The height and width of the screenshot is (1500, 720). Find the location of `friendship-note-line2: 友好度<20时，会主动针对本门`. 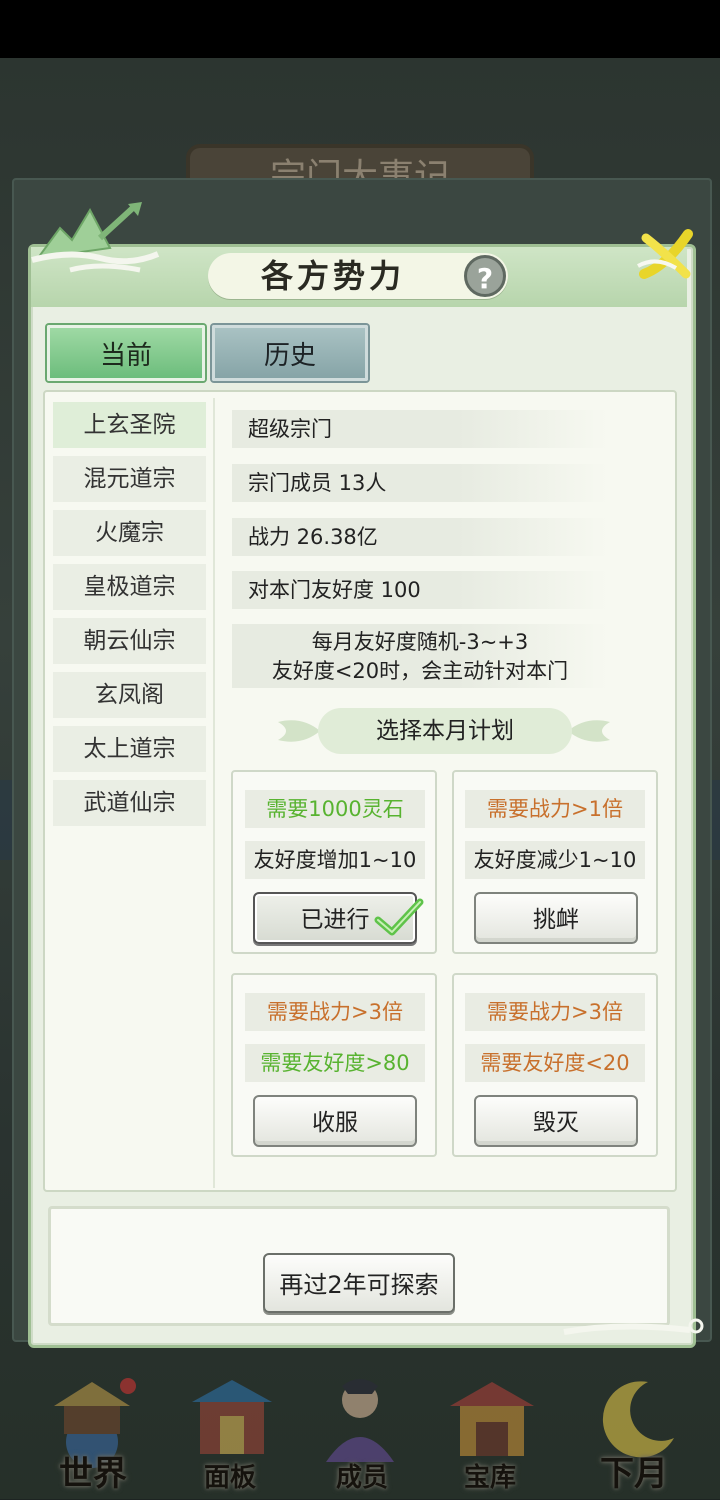

friendship-note-line2: 友好度<20时，会主动针对本门 is located at coordinates (420, 671).